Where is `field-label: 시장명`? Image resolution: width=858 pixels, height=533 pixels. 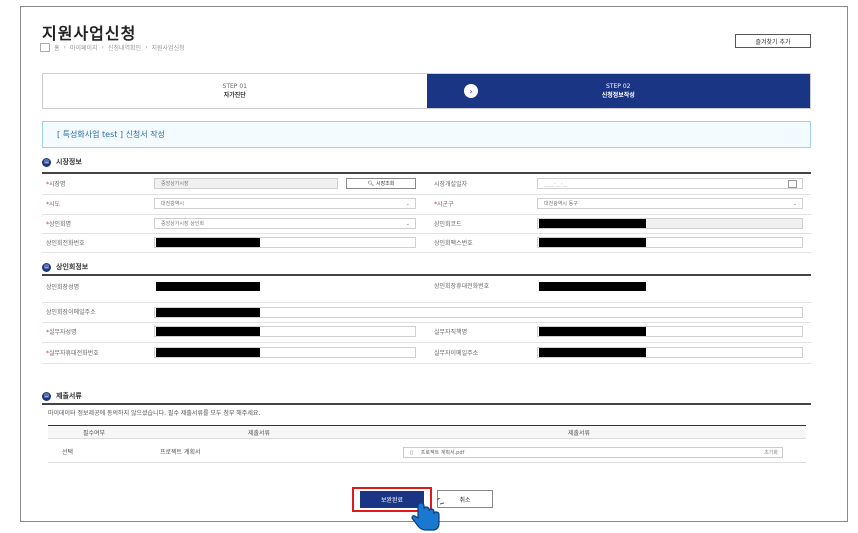 field-label: 시장명 is located at coordinates (57, 184).